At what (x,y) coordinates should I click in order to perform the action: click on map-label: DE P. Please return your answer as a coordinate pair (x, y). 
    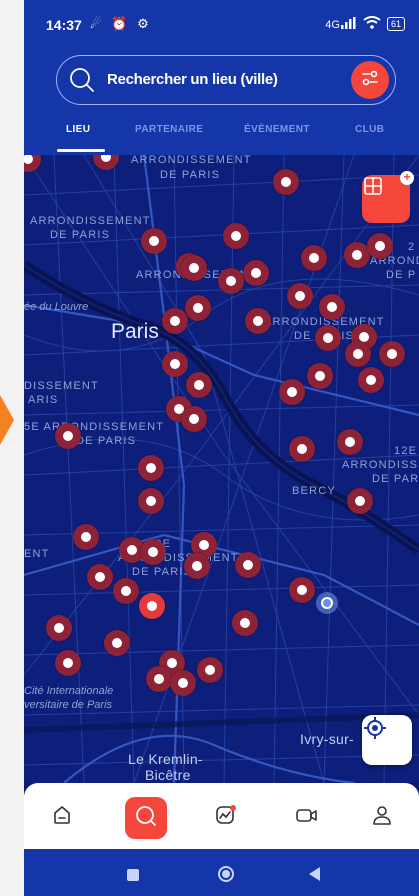
    Looking at the image, I should click on (401, 275).